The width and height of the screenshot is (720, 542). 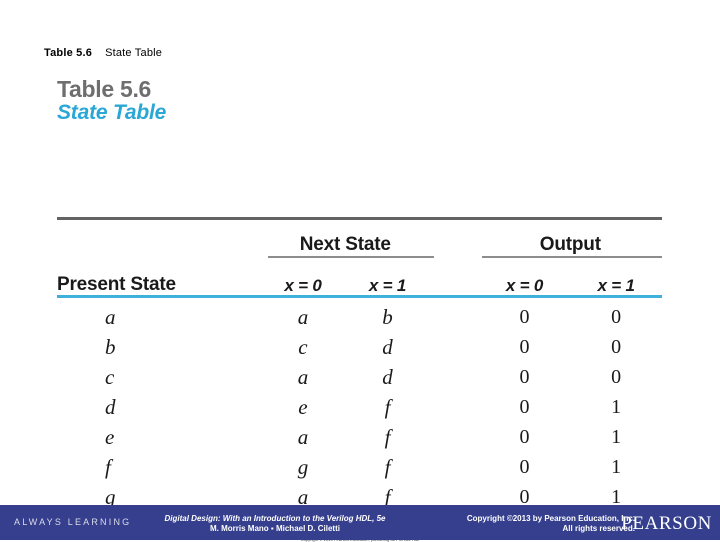 I want to click on figure-title-sub: State Table, so click(x=112, y=113).